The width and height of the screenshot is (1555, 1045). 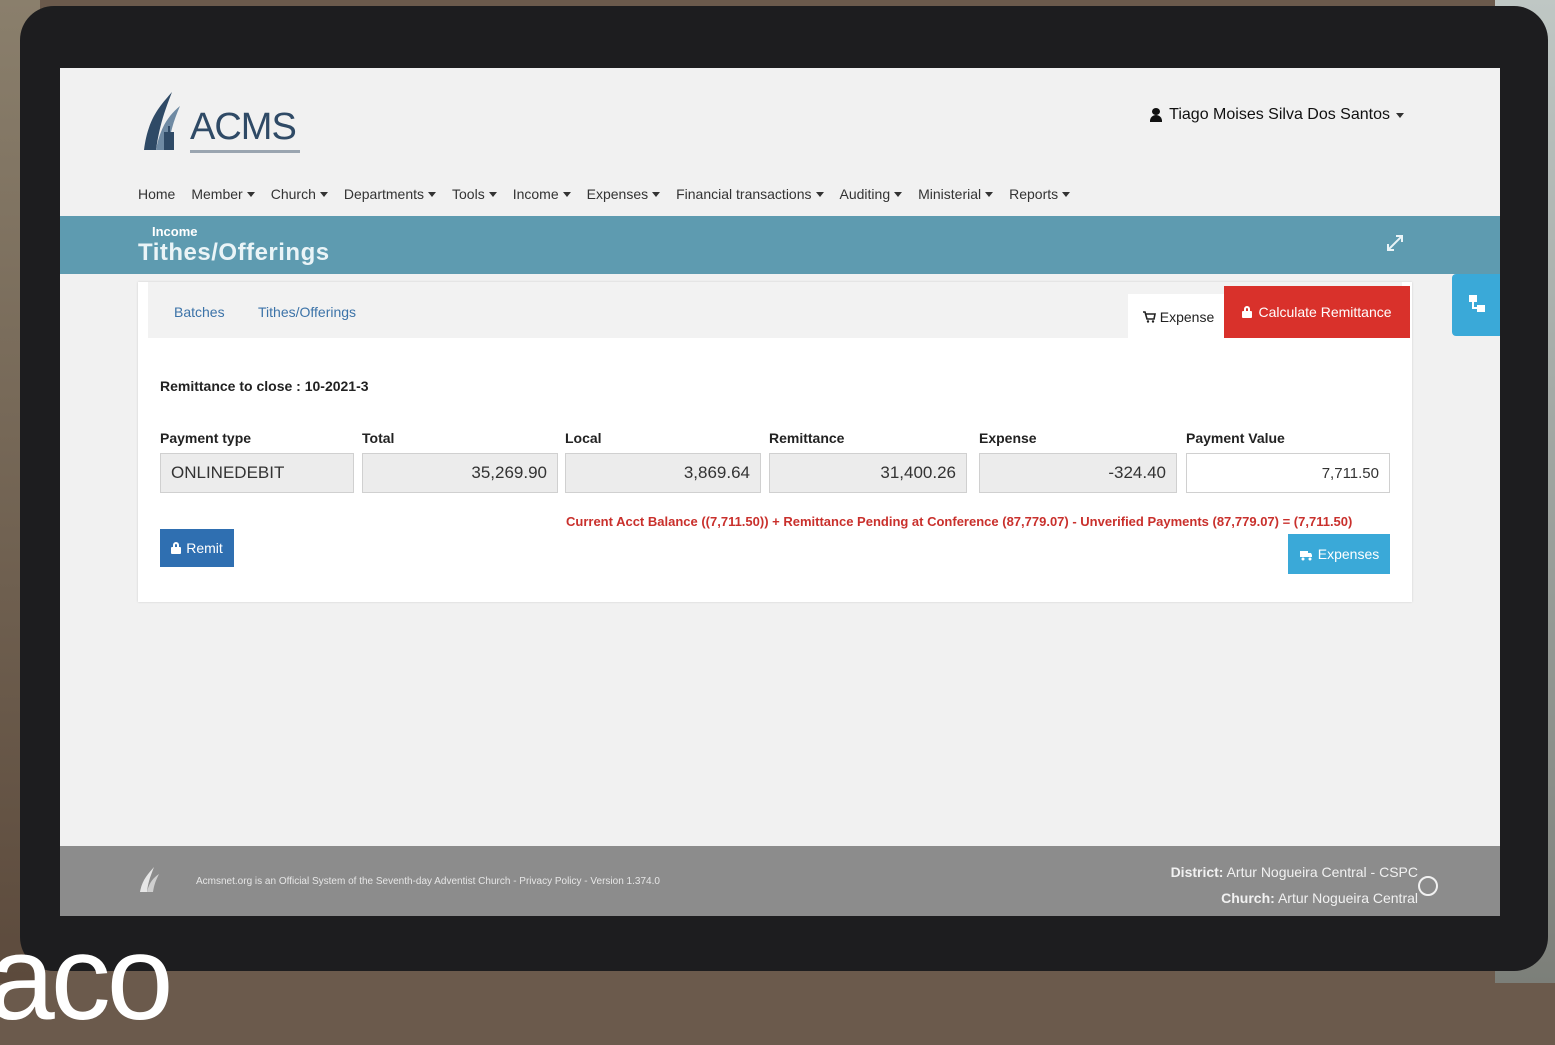 I want to click on header-expense: Expense, so click(x=1008, y=438).